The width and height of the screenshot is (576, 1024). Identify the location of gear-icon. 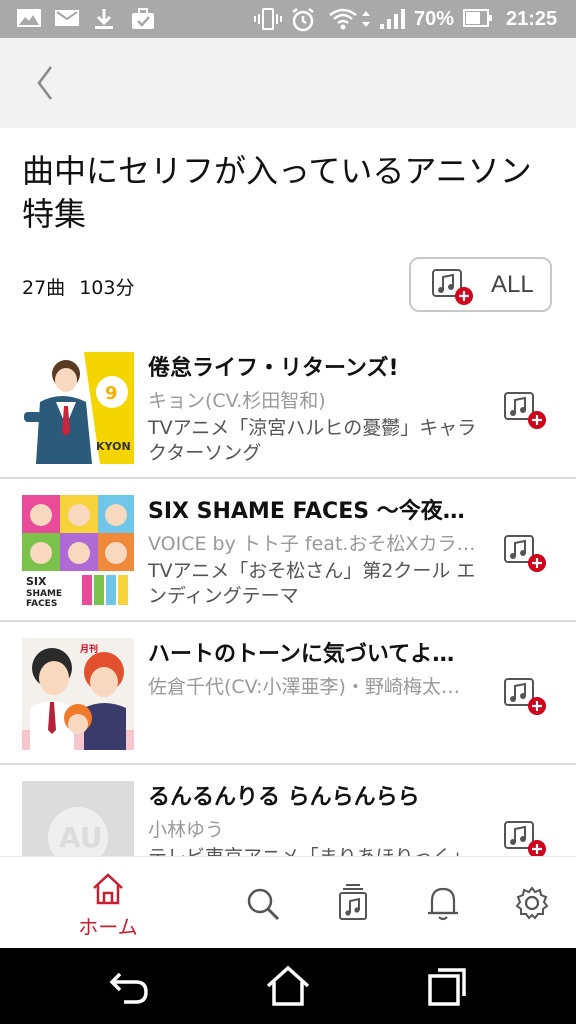
(532, 903).